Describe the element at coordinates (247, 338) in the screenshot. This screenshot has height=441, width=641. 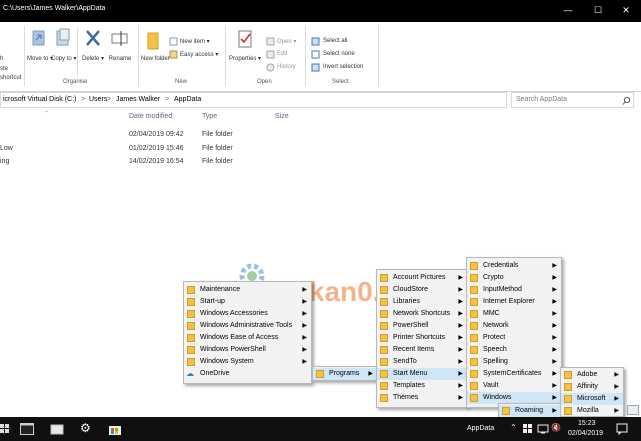
I see `menu-item-windows-ease-of-access: Windows Ease of Access ▶` at that location.